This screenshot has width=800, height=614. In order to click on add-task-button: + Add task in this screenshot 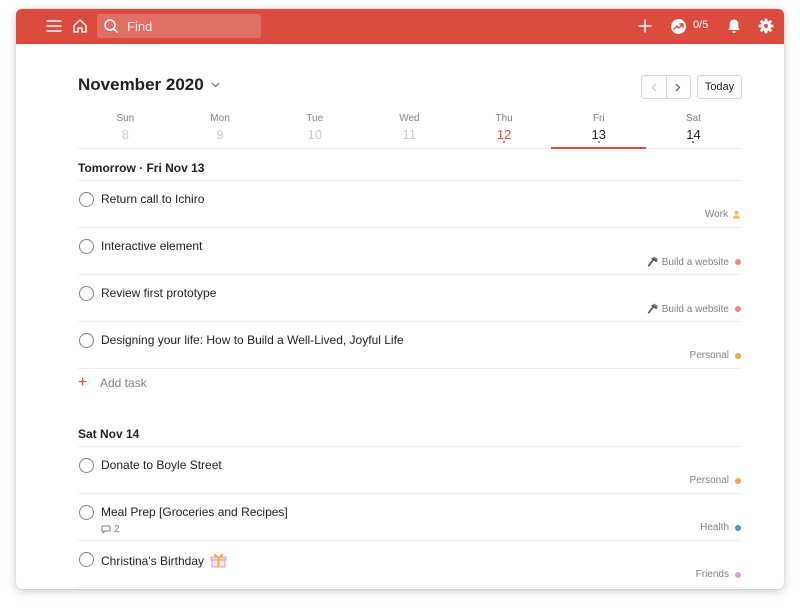, I will do `click(112, 382)`.